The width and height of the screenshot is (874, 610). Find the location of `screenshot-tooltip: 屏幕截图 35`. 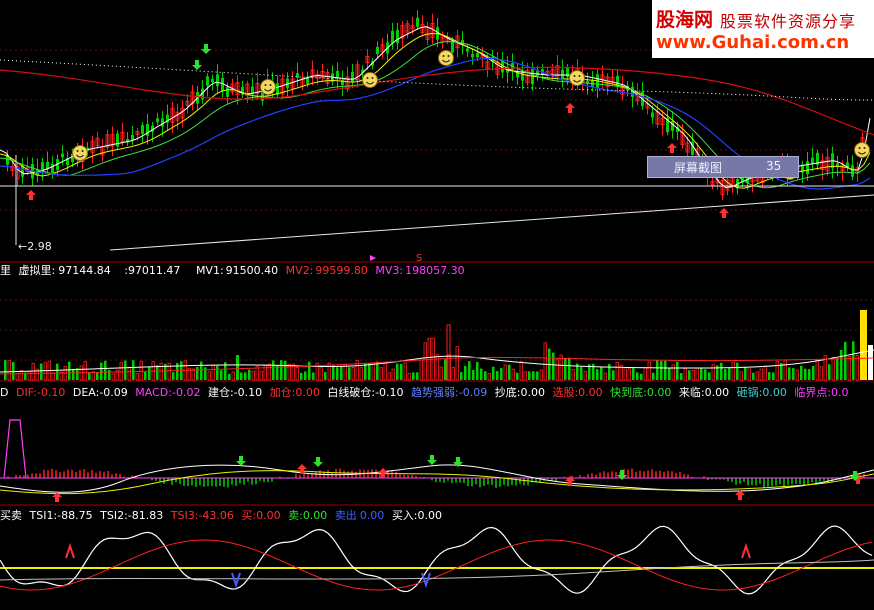

screenshot-tooltip: 屏幕截图 35 is located at coordinates (723, 167).